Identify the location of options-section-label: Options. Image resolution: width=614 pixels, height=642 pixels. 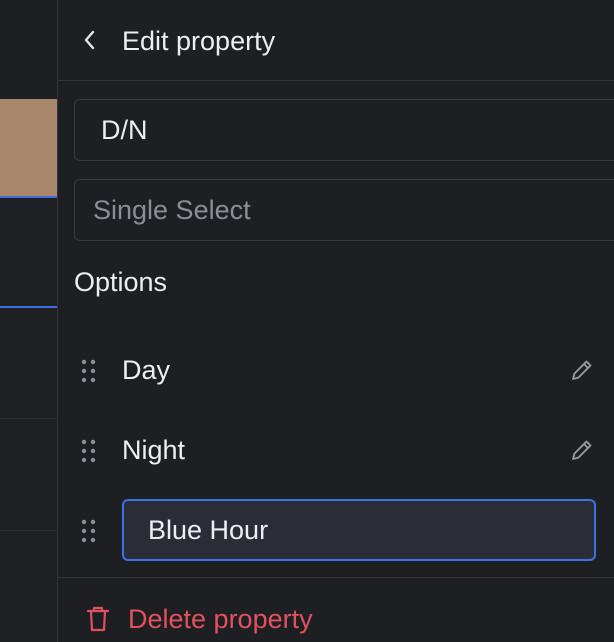
(121, 282).